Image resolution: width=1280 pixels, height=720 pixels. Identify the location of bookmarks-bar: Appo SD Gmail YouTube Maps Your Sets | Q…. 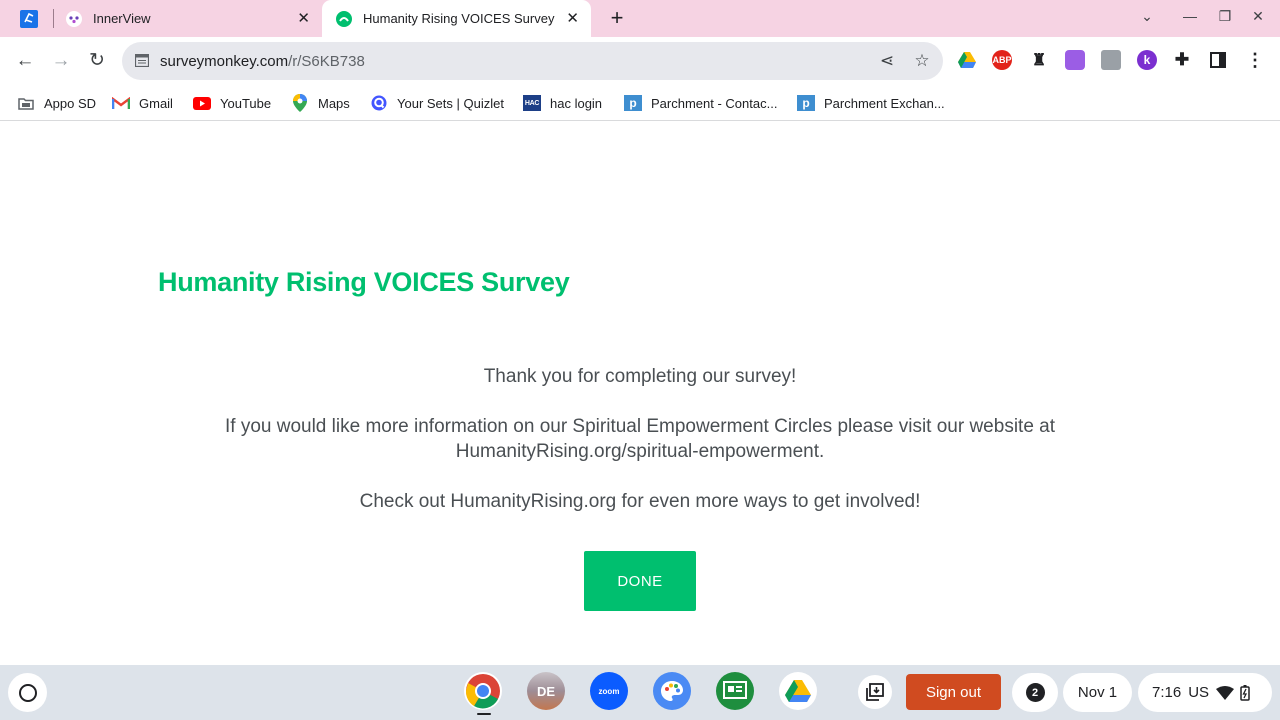
(640, 103).